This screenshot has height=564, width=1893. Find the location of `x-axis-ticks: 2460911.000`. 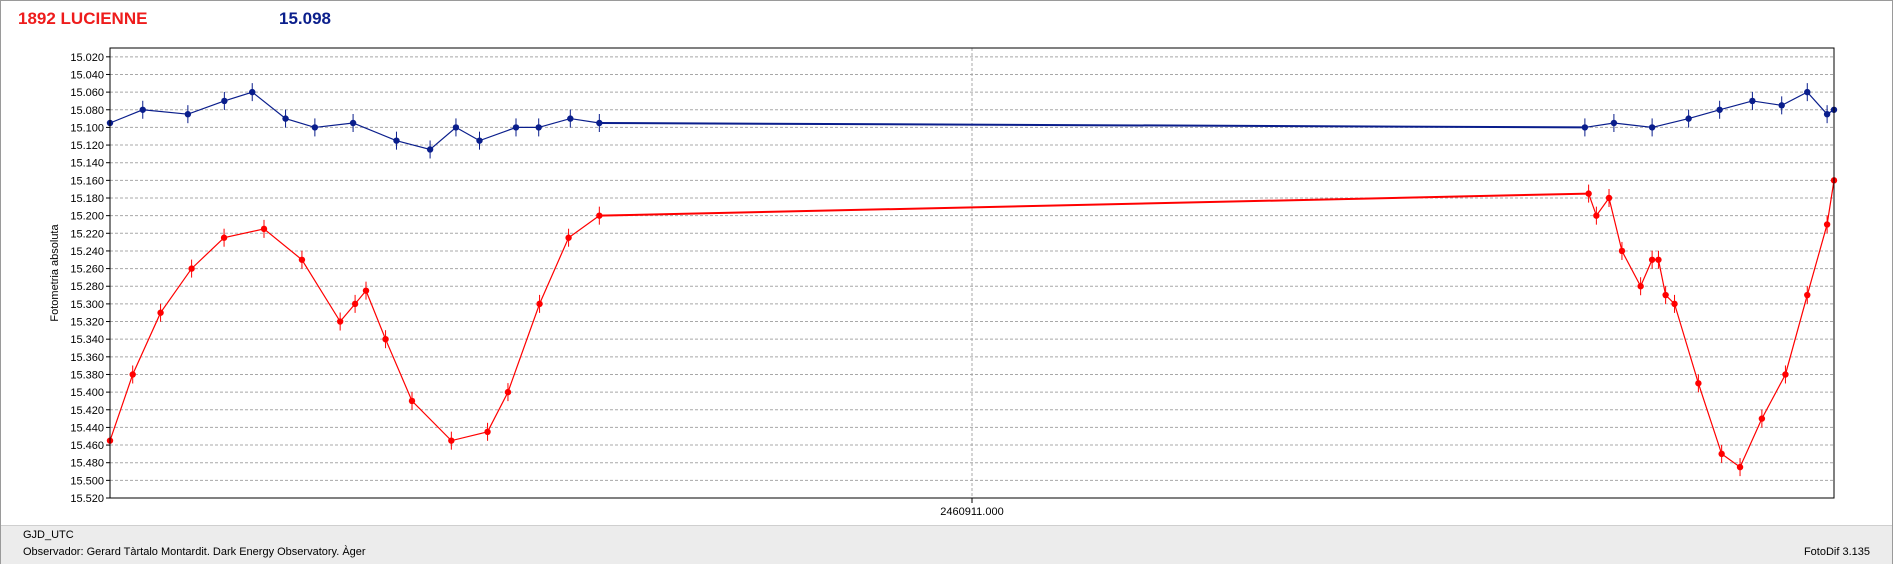

x-axis-ticks: 2460911.000 is located at coordinates (972, 508).